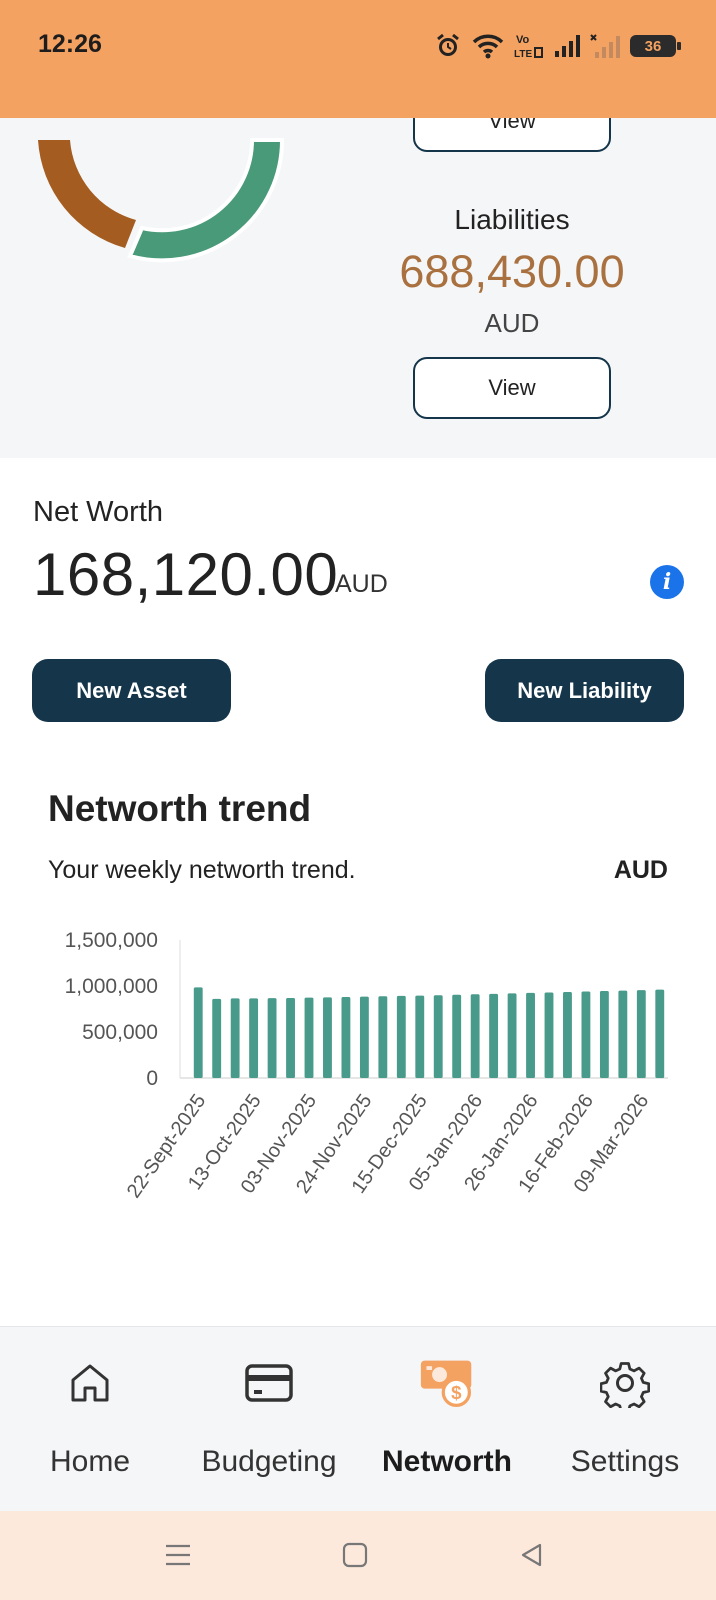 Image resolution: width=716 pixels, height=1600 pixels. Describe the element at coordinates (523, 40) in the screenshot. I see `svg-text: Vo` at that location.